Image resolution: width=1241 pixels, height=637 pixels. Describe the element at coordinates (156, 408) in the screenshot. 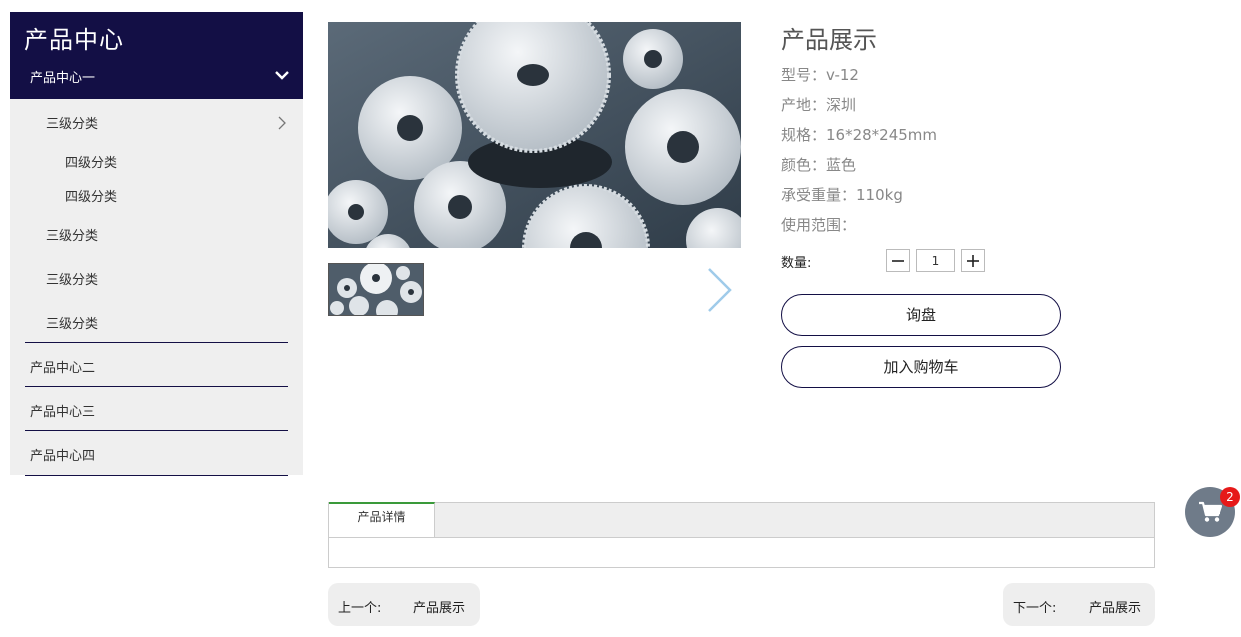

I see `sidebar-main-item: 产品中心三` at that location.